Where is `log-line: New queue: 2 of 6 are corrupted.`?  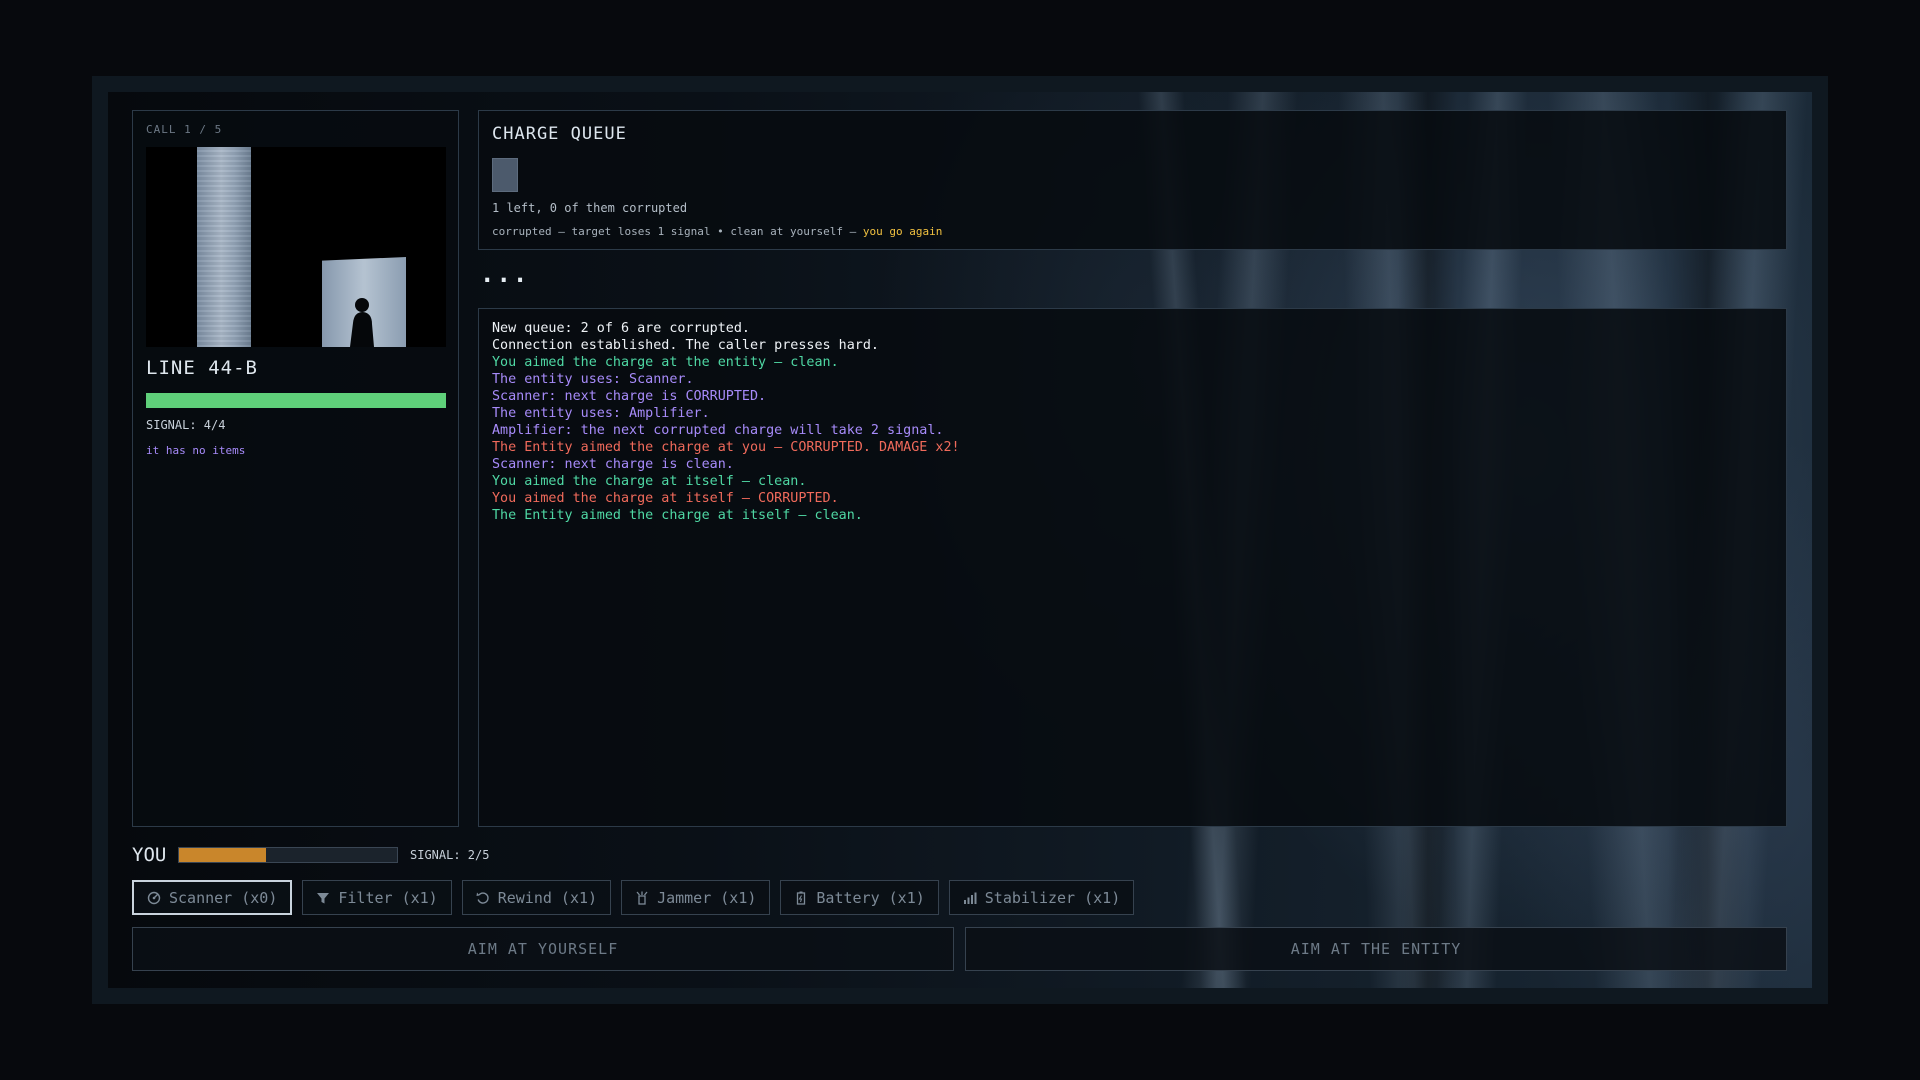
log-line: New queue: 2 of 6 are corrupted. is located at coordinates (621, 328).